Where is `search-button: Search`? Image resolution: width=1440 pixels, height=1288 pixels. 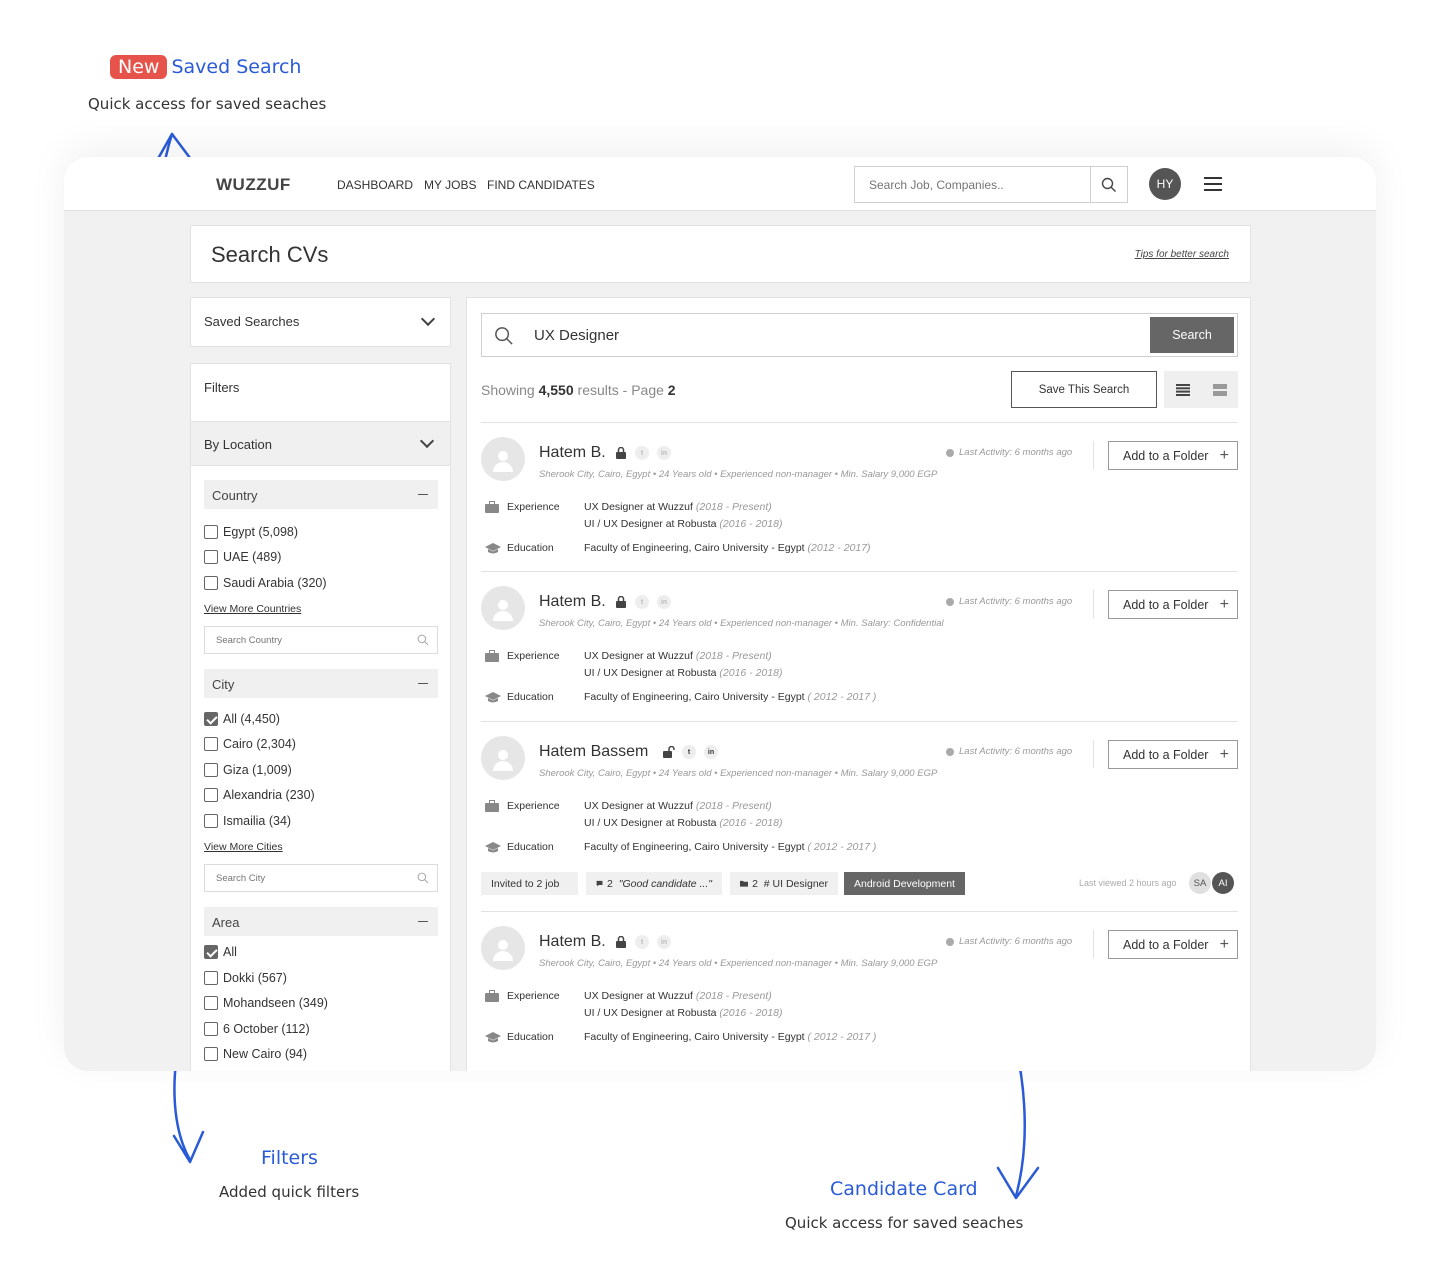 search-button: Search is located at coordinates (1192, 335).